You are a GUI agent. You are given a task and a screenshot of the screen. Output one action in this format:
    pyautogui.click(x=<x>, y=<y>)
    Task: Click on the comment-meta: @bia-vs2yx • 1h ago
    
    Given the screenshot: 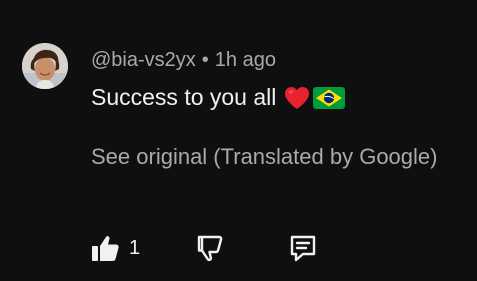 What is the action you would take?
    pyautogui.click(x=183, y=60)
    